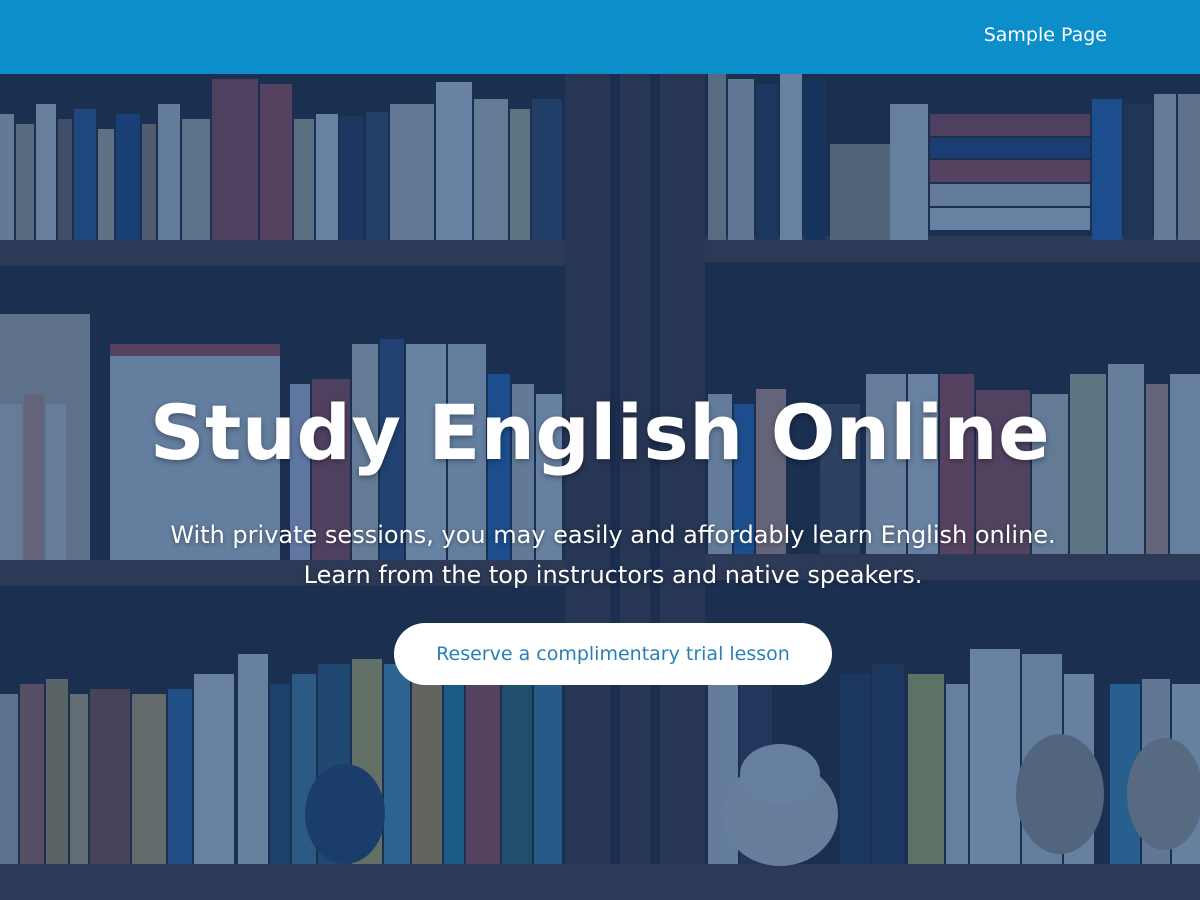  Describe the element at coordinates (1045, 35) in the screenshot. I see `nav-link-sample-page: Sample Page` at that location.